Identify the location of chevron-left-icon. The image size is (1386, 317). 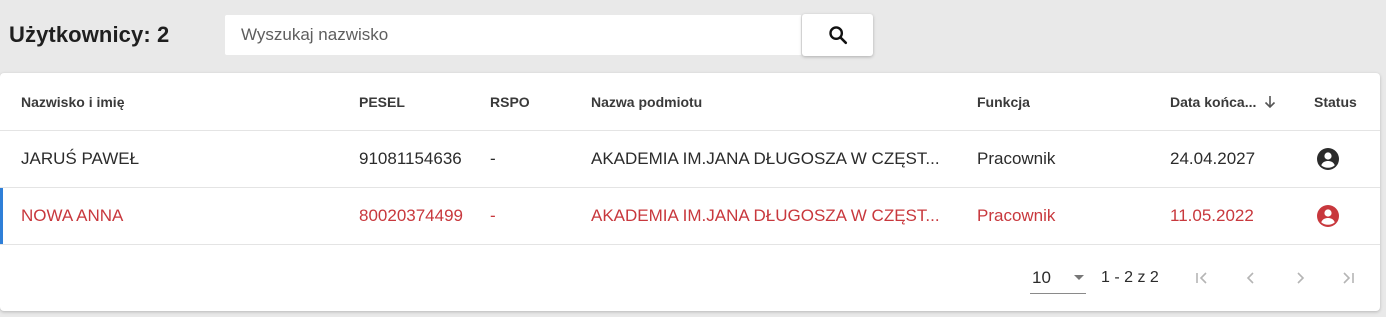
(1251, 278).